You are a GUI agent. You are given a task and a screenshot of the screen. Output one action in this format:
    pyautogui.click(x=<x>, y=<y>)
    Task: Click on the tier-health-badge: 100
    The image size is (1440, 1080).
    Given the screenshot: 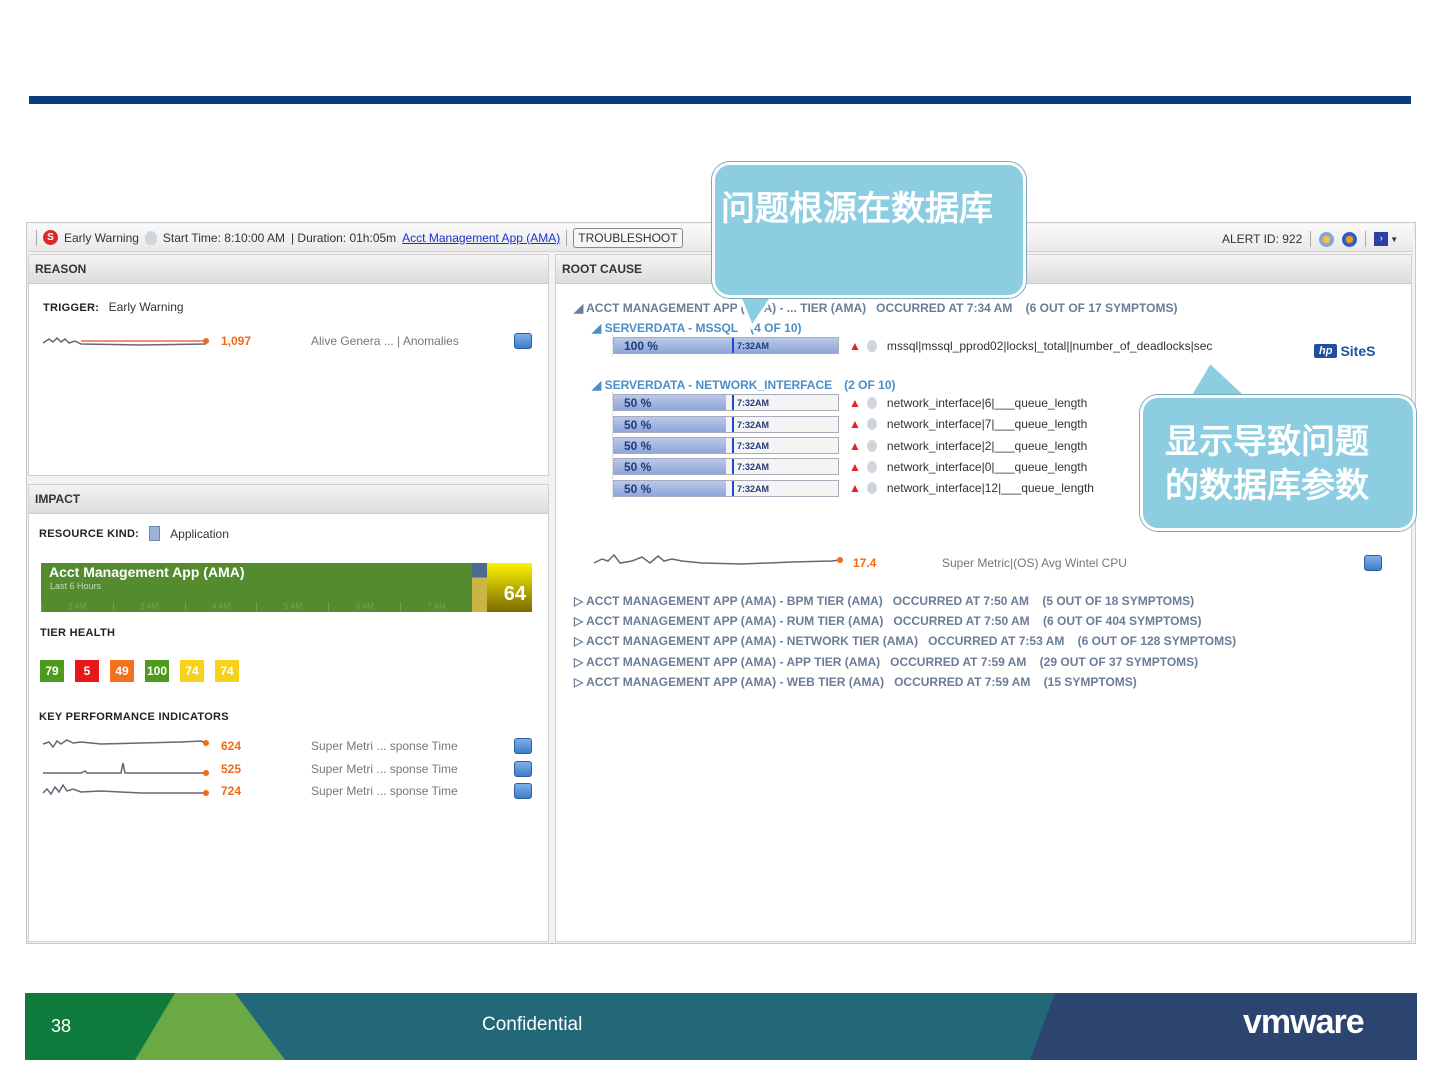 What is the action you would take?
    pyautogui.click(x=157, y=671)
    